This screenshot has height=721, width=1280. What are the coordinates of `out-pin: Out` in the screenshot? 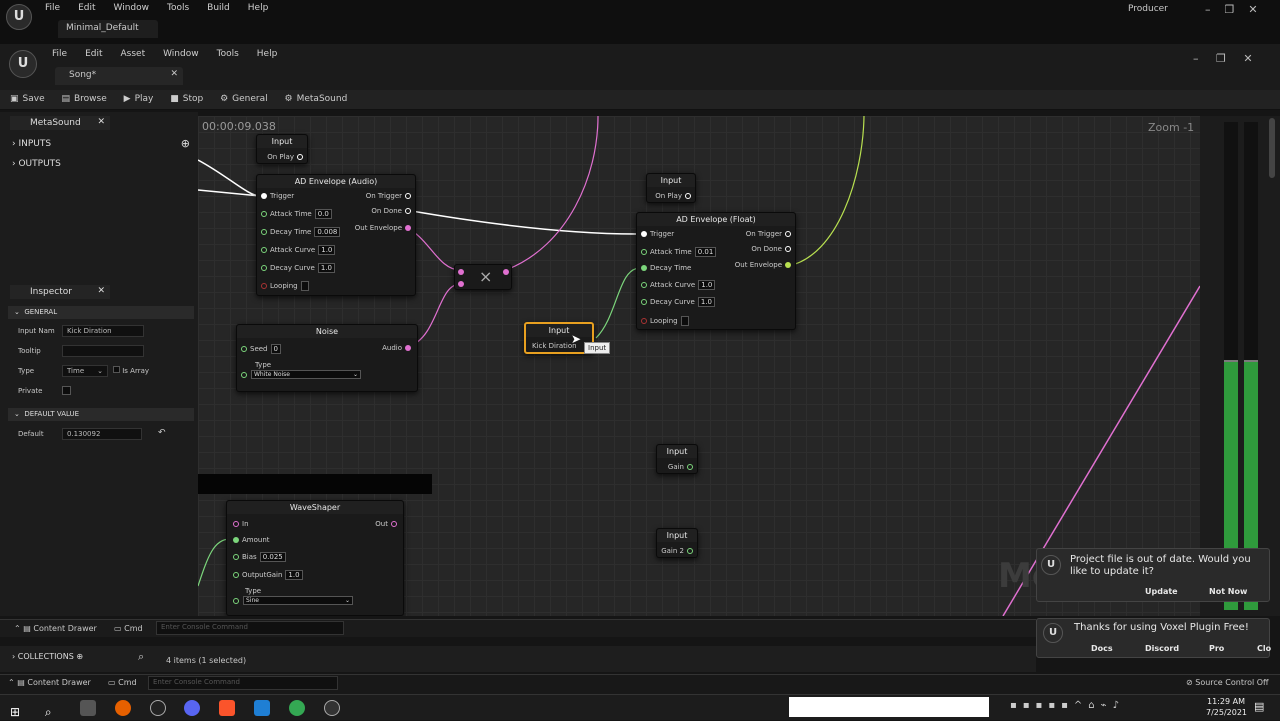 It's located at (386, 524).